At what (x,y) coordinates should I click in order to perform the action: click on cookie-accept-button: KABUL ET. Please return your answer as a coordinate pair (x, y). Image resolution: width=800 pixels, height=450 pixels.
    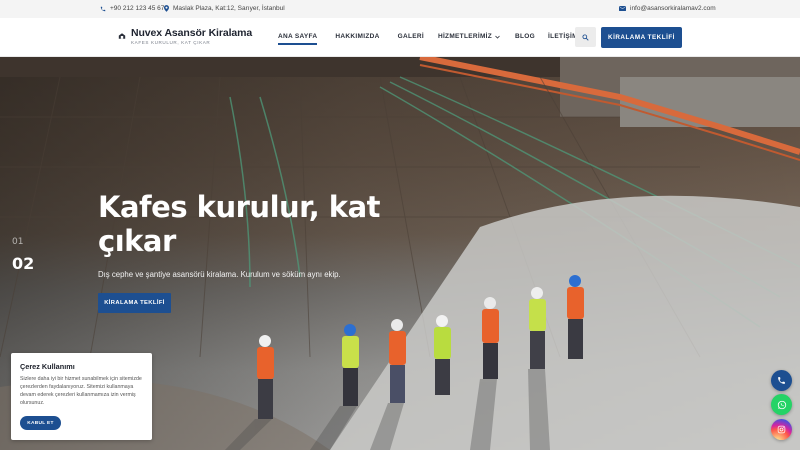
    Looking at the image, I should click on (40, 423).